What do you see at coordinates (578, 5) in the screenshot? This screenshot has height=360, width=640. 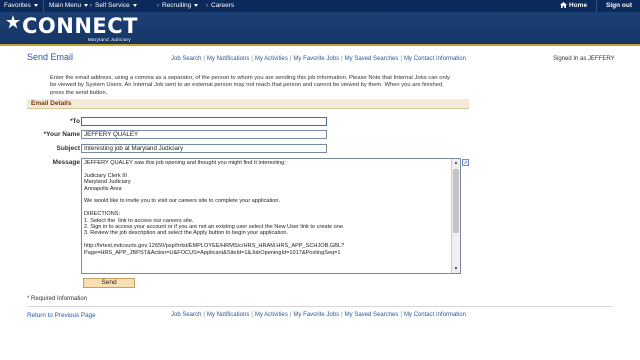 I see `home-label: Home` at bounding box center [578, 5].